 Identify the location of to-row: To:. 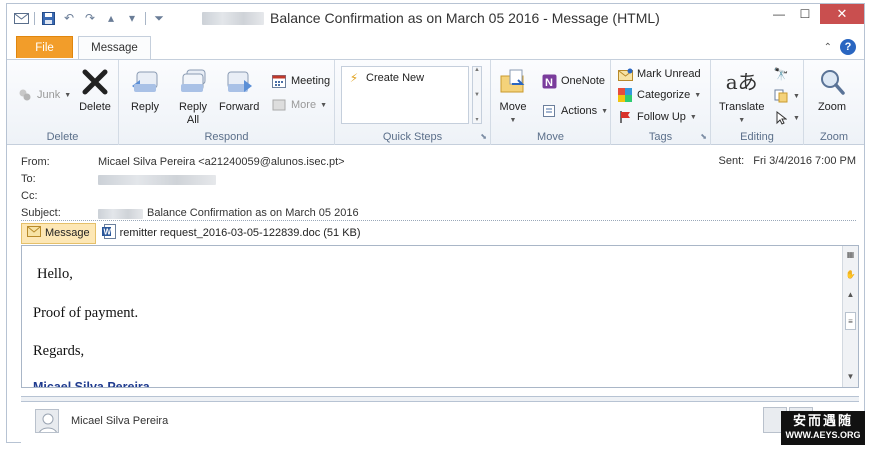
(118, 179).